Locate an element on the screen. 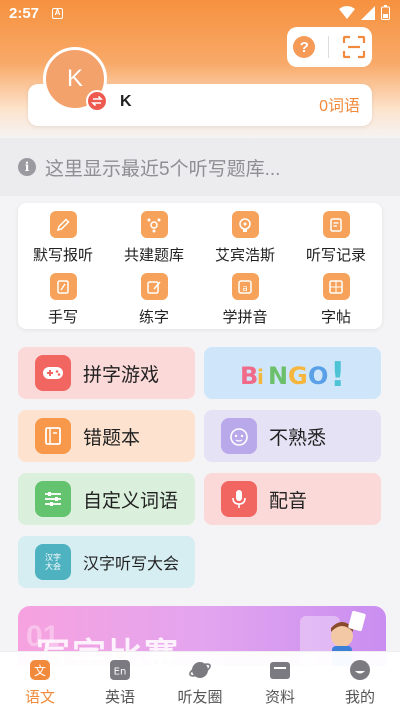 Image resolution: width=400 pixels, height=711 pixels. notification-icon: A is located at coordinates (57, 13).